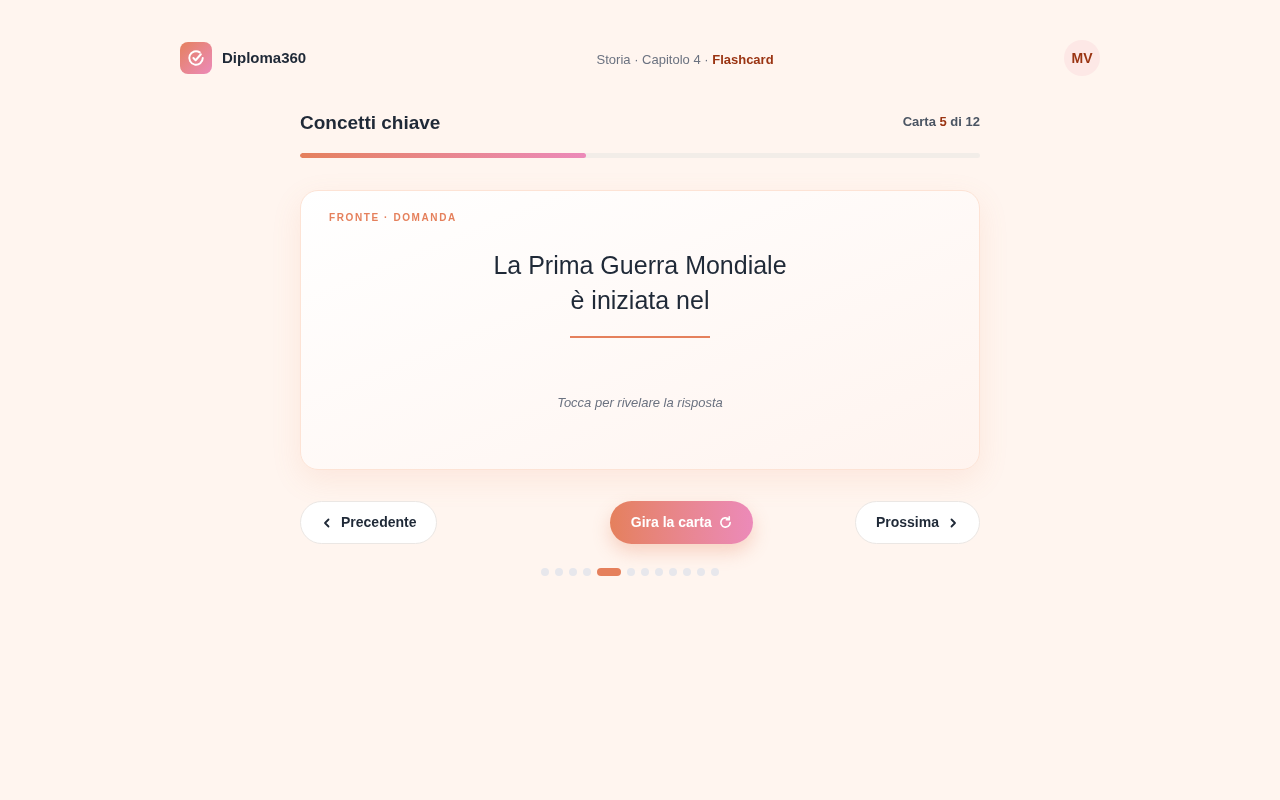  What do you see at coordinates (264, 57) in the screenshot?
I see `brand-name: Diploma360` at bounding box center [264, 57].